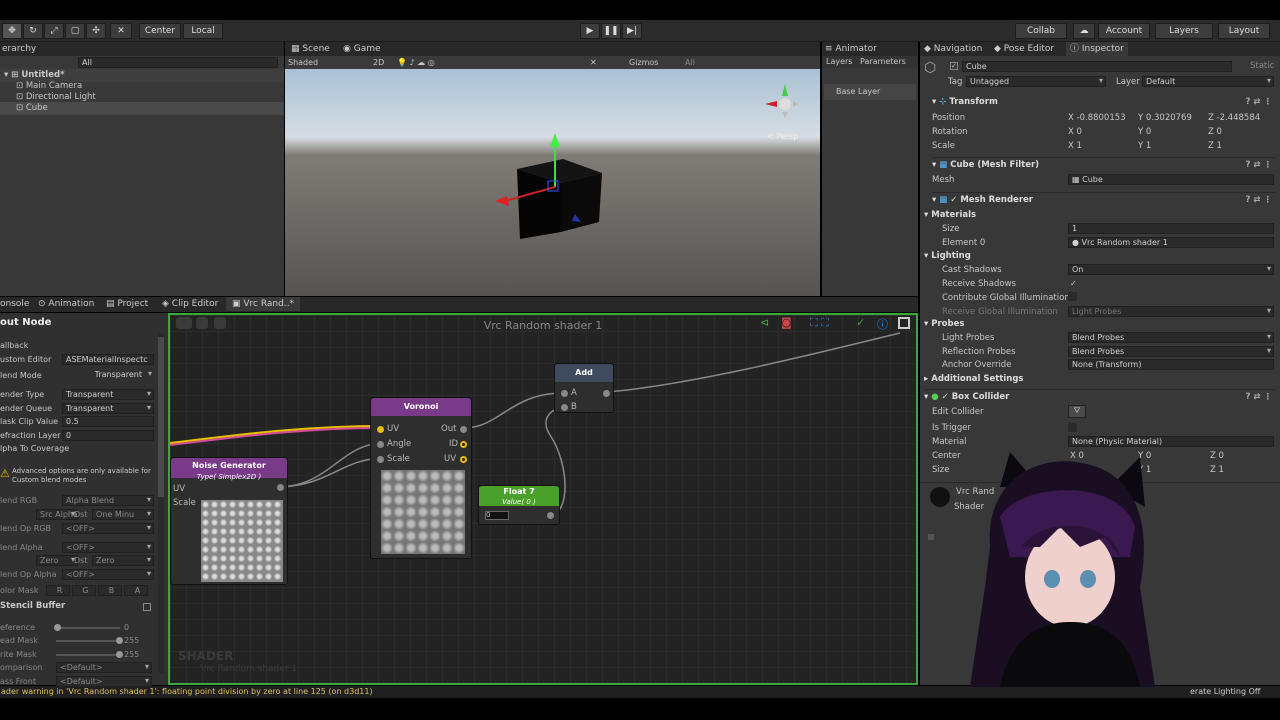 The width and height of the screenshot is (1280, 720). Describe the element at coordinates (497, 515) in the screenshot. I see `float-value-input: 0` at that location.